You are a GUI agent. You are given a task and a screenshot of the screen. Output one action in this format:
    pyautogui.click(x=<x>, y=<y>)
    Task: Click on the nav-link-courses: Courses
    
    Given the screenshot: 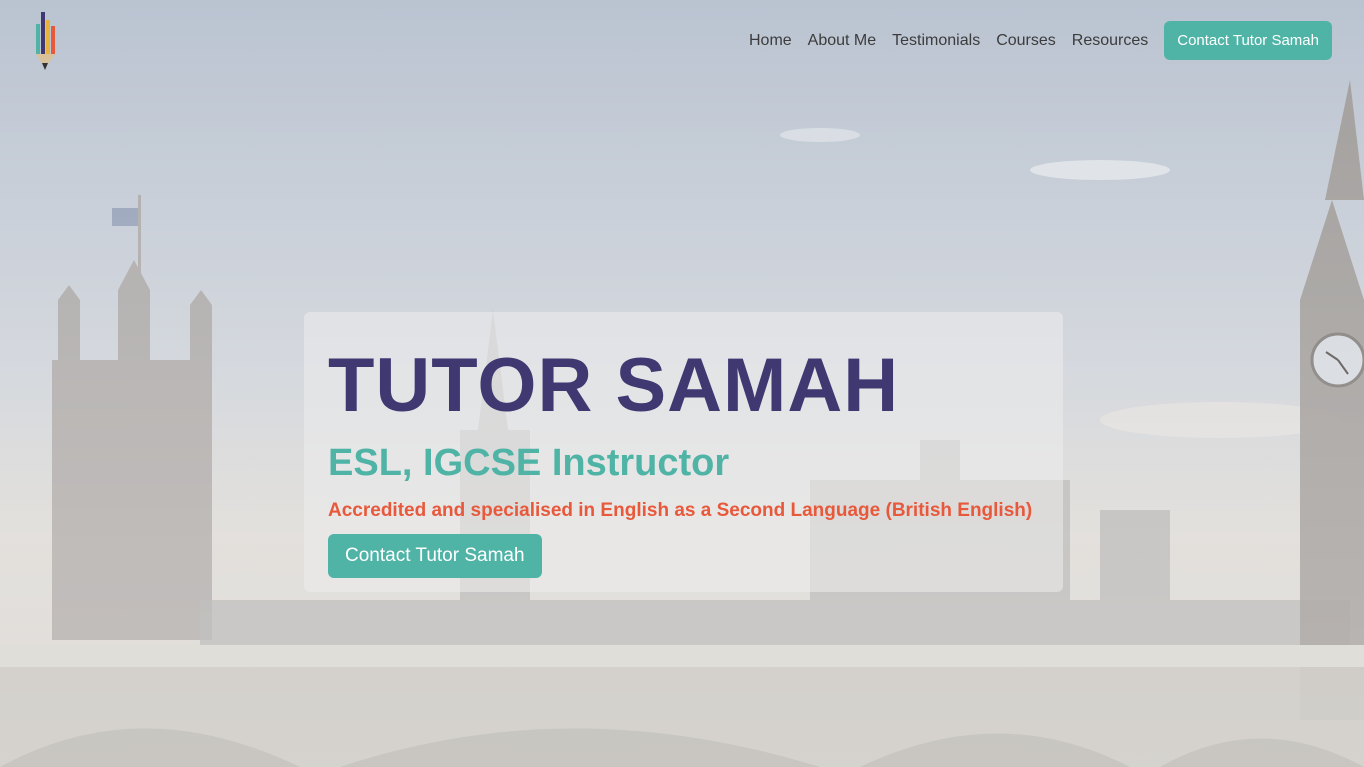 What is the action you would take?
    pyautogui.click(x=1026, y=41)
    